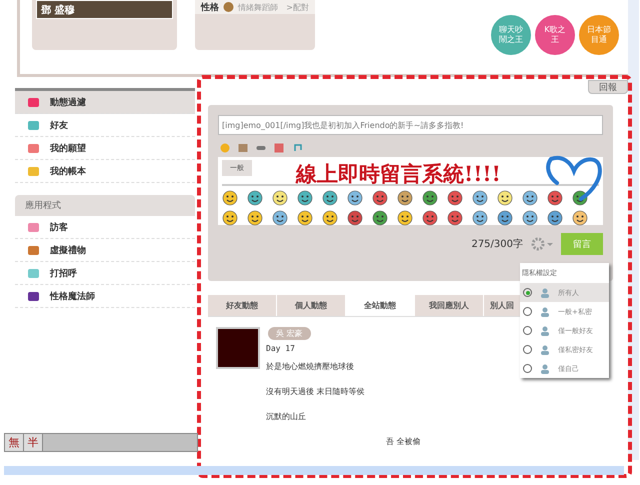  I want to click on post-line: 吾 全被偷, so click(403, 441).